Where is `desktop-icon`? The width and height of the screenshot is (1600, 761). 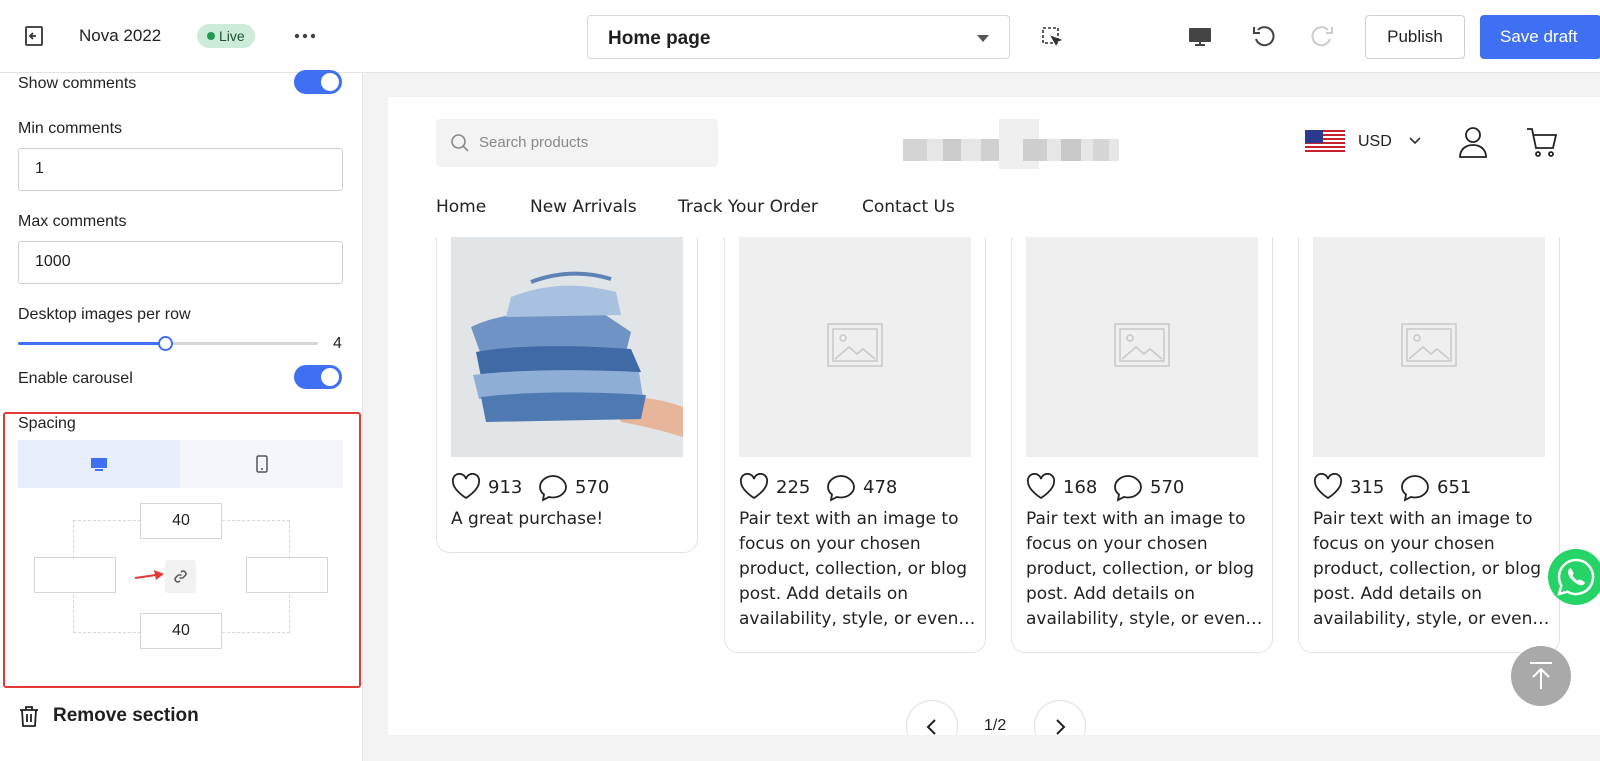
desktop-icon is located at coordinates (99, 464).